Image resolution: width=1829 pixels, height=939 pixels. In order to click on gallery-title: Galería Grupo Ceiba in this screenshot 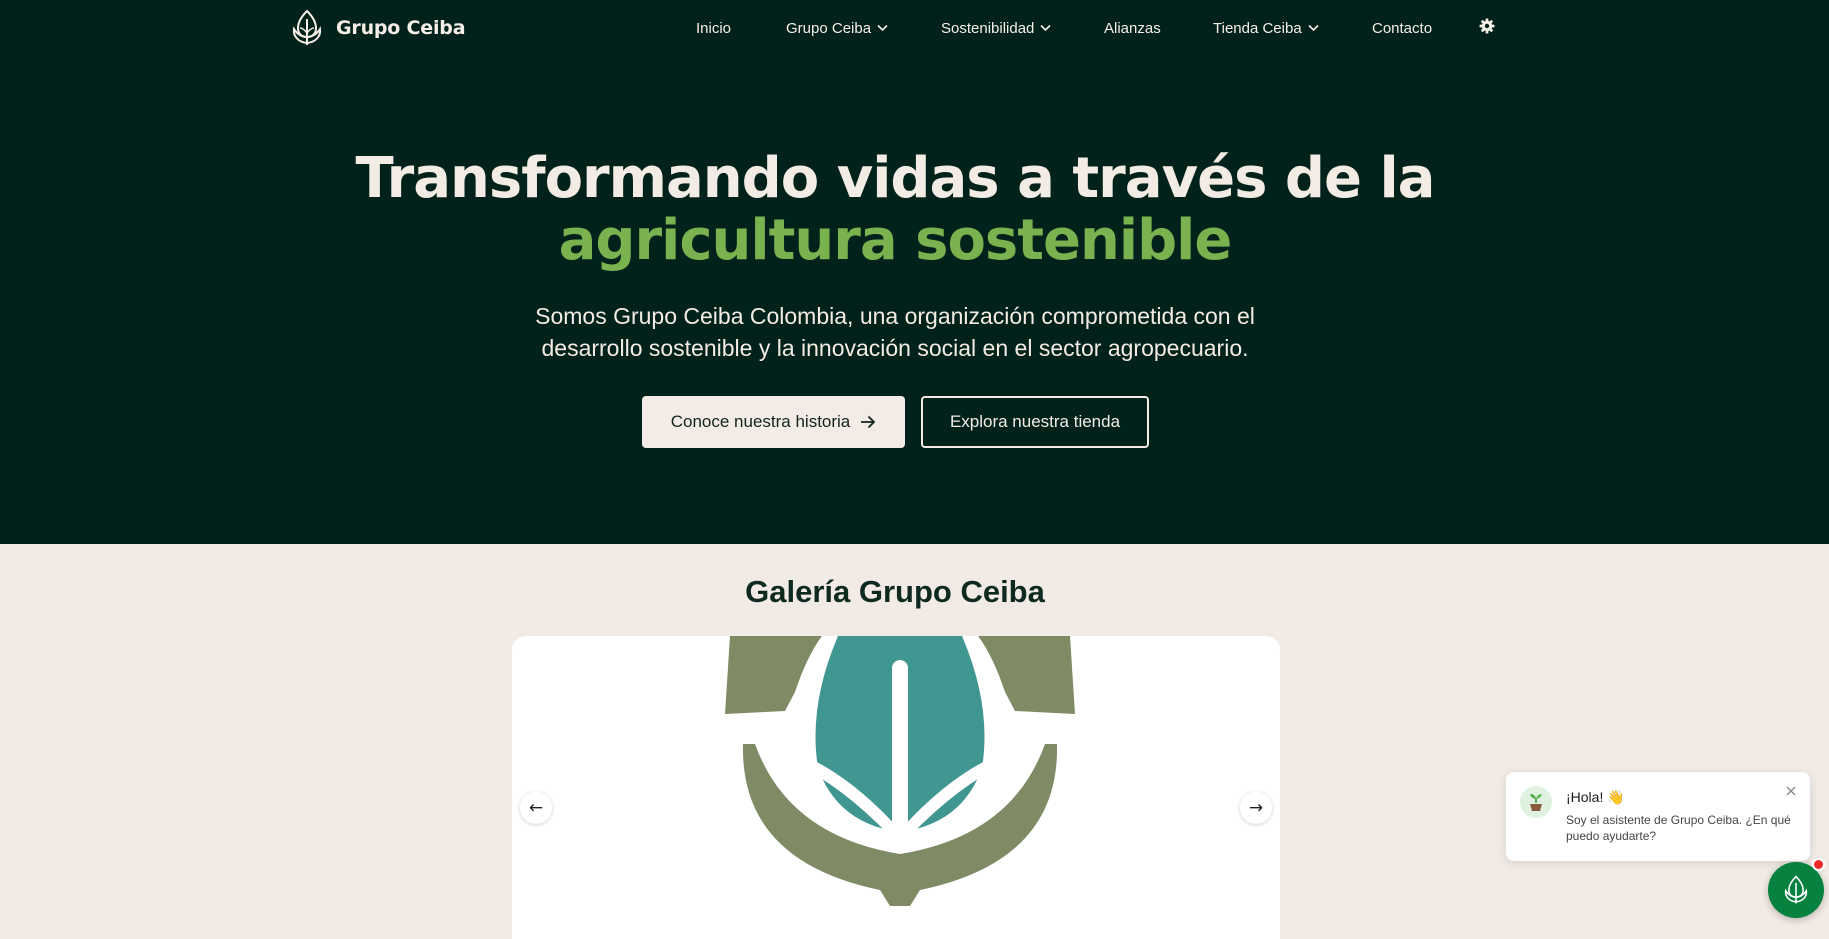, I will do `click(895, 591)`.